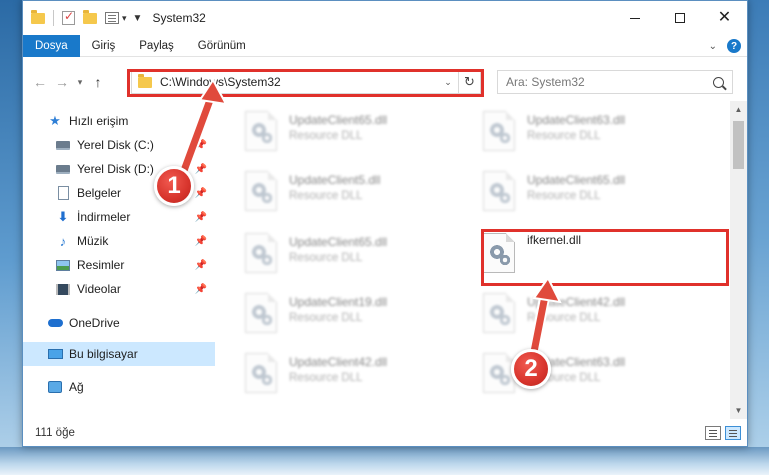 Image resolution: width=769 pixels, height=475 pixels. What do you see at coordinates (68, 17) in the screenshot?
I see `properties-check-icon` at bounding box center [68, 17].